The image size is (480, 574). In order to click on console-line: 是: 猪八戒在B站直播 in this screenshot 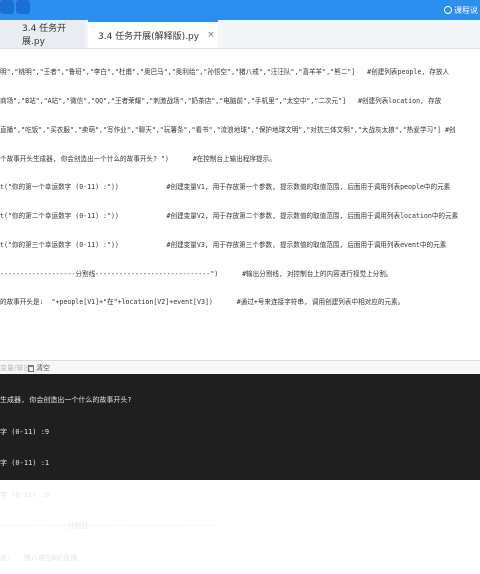, I will do `click(39, 557)`.